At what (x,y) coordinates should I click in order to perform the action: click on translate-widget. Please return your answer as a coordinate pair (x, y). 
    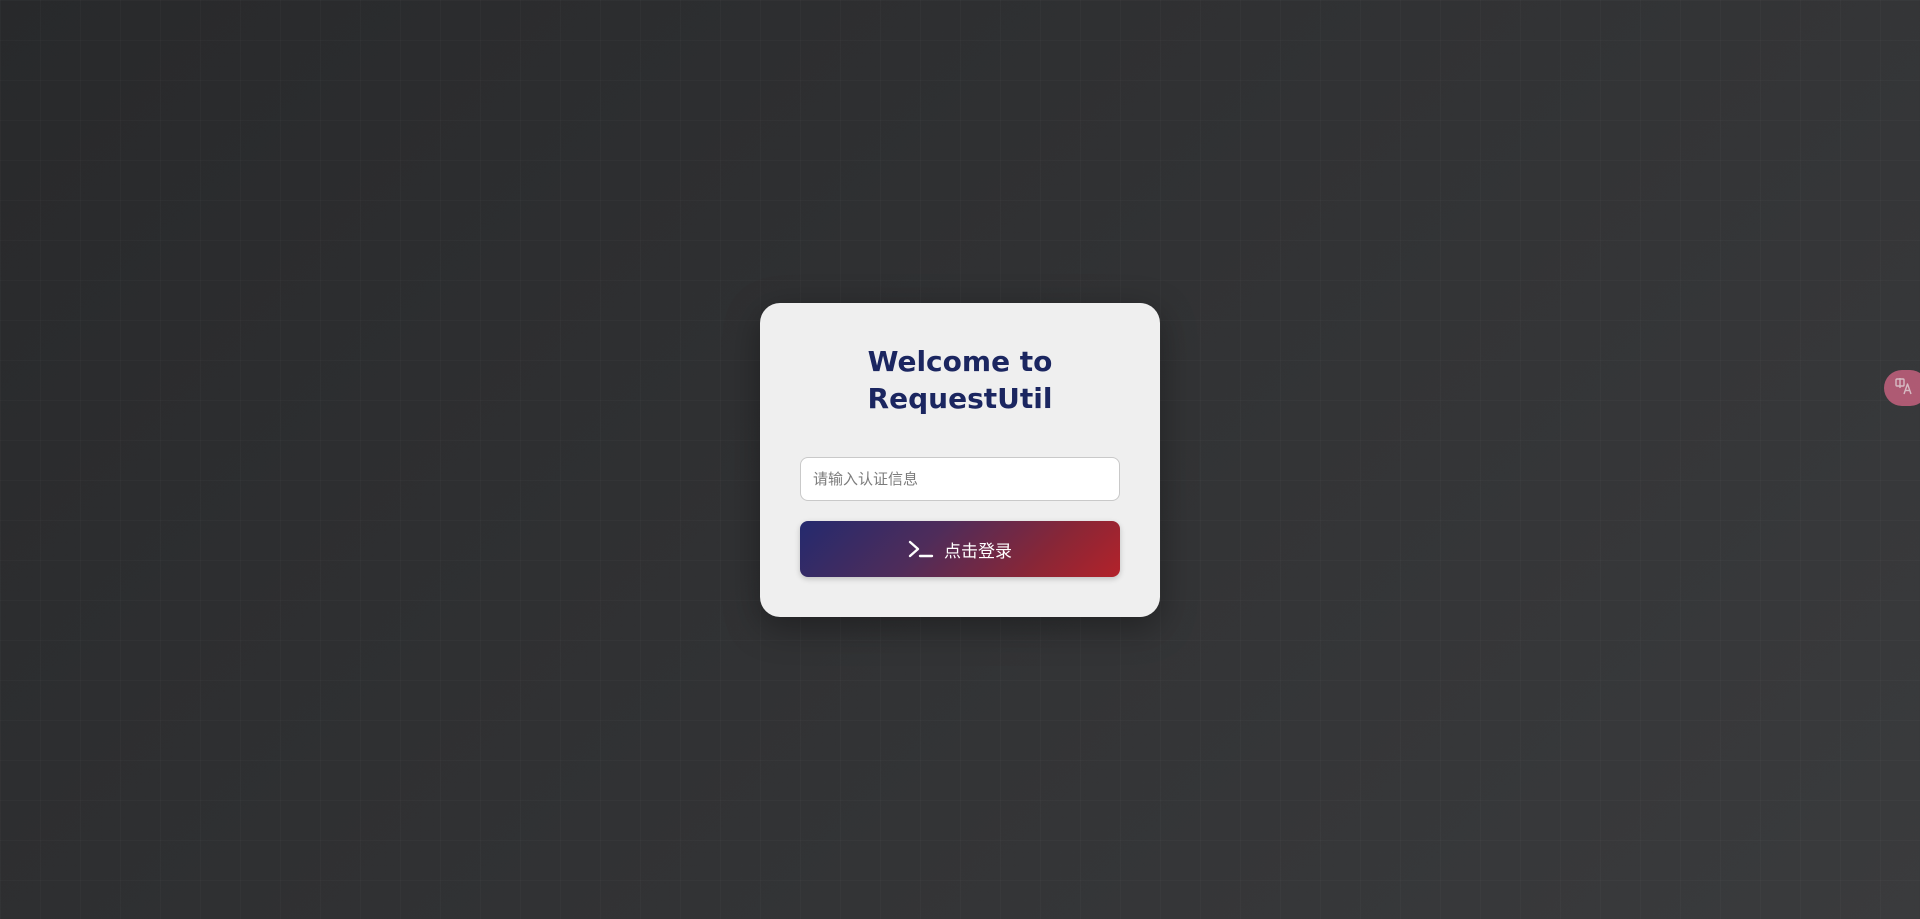
    Looking at the image, I should click on (1902, 388).